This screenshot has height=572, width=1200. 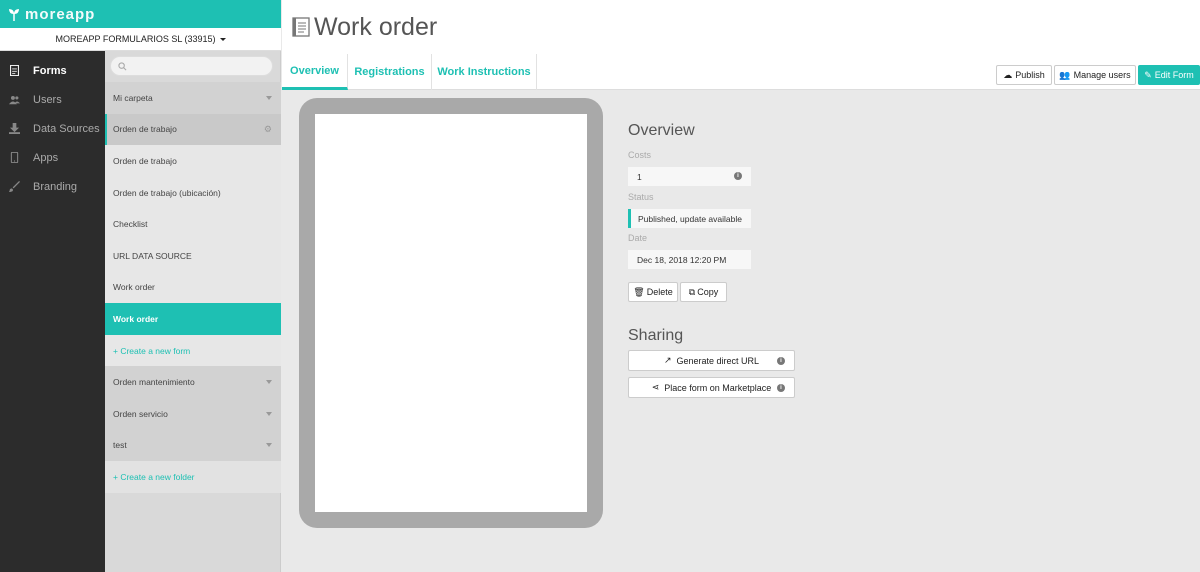 I want to click on nav-item-forms: Forms, so click(x=52, y=70).